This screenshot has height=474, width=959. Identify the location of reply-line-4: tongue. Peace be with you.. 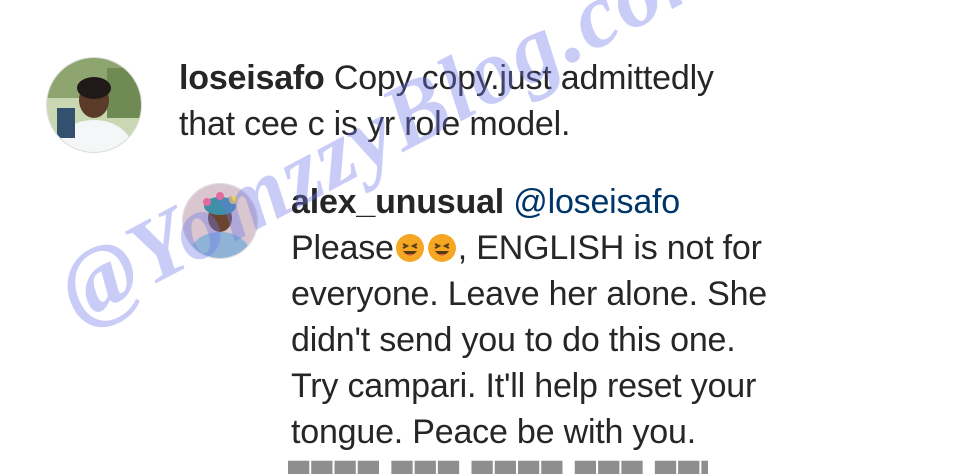
(493, 432).